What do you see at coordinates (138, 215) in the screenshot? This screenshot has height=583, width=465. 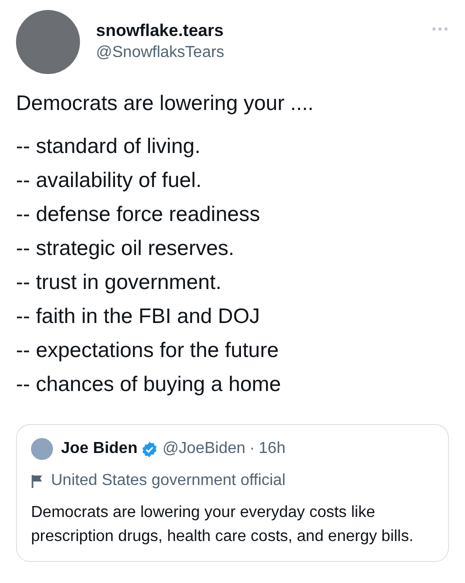 I see `tweet-text-line: -- defense force readiness` at bounding box center [138, 215].